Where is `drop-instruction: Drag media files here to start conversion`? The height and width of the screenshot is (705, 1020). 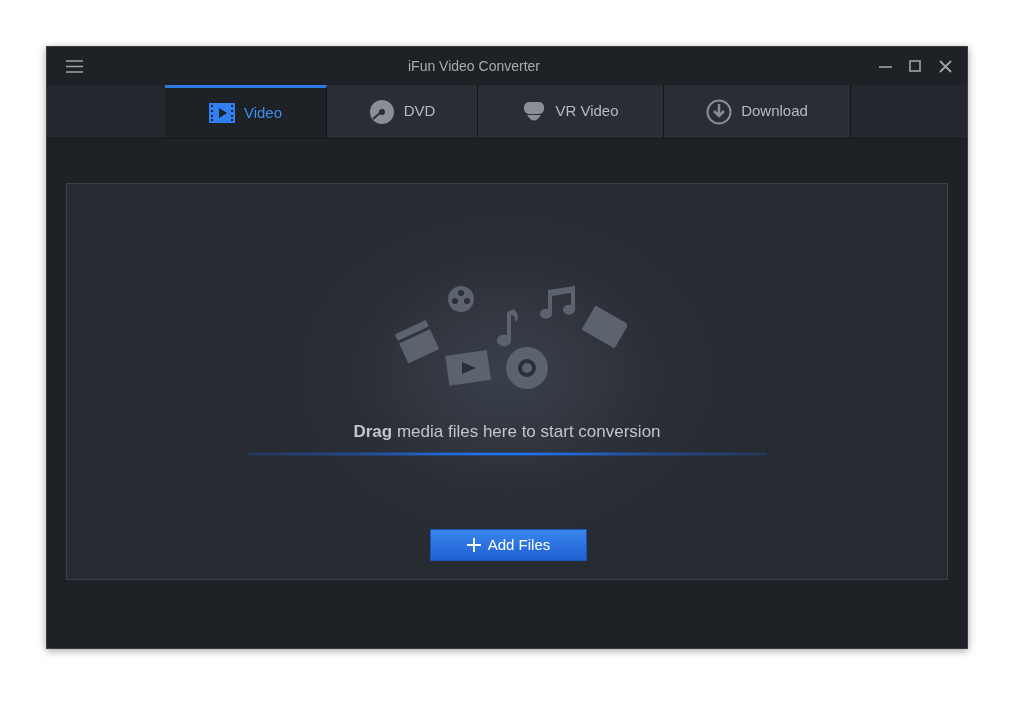 drop-instruction: Drag media files here to start conversion is located at coordinates (507, 431).